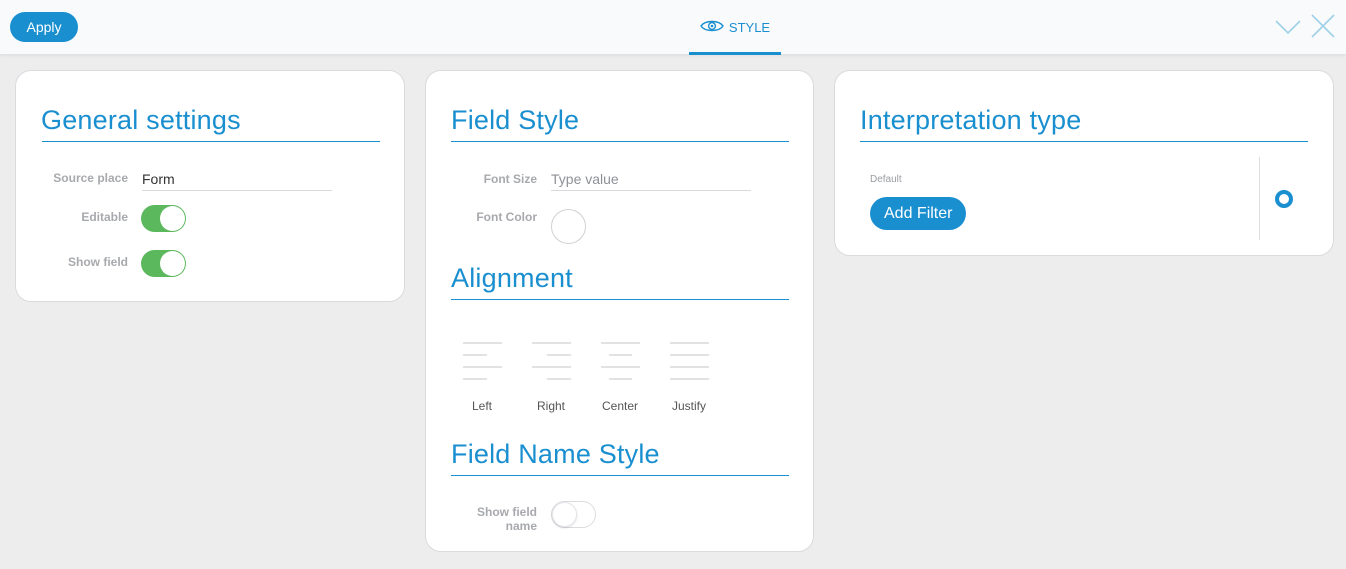  I want to click on interpretation-type-card: Interpretation type Default Add Filter, so click(1084, 163).